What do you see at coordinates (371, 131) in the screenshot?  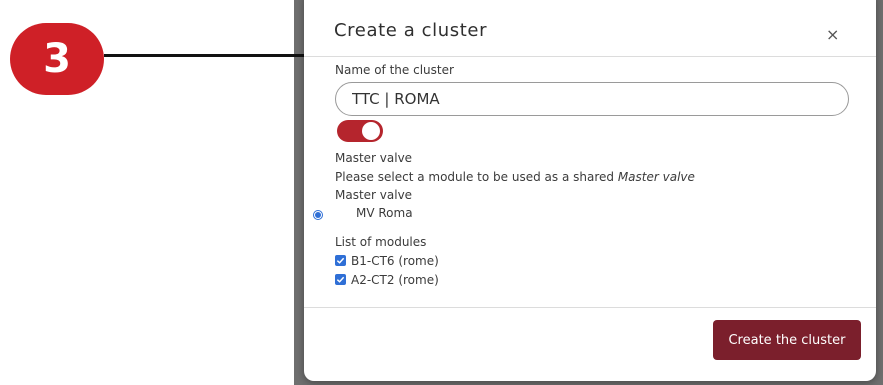 I see `toggle-knob` at bounding box center [371, 131].